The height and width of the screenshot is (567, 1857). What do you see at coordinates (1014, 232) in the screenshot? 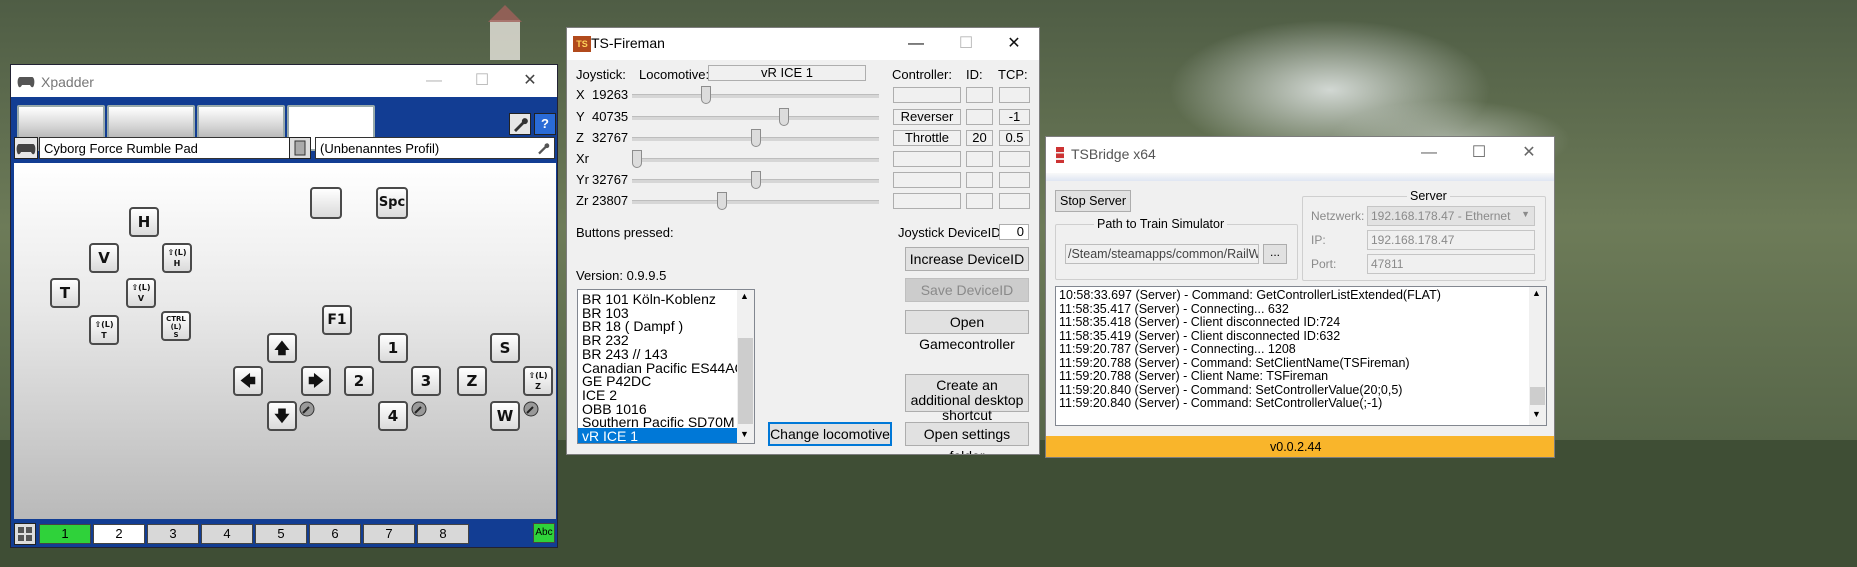
I see `device-id-field: 0` at bounding box center [1014, 232].